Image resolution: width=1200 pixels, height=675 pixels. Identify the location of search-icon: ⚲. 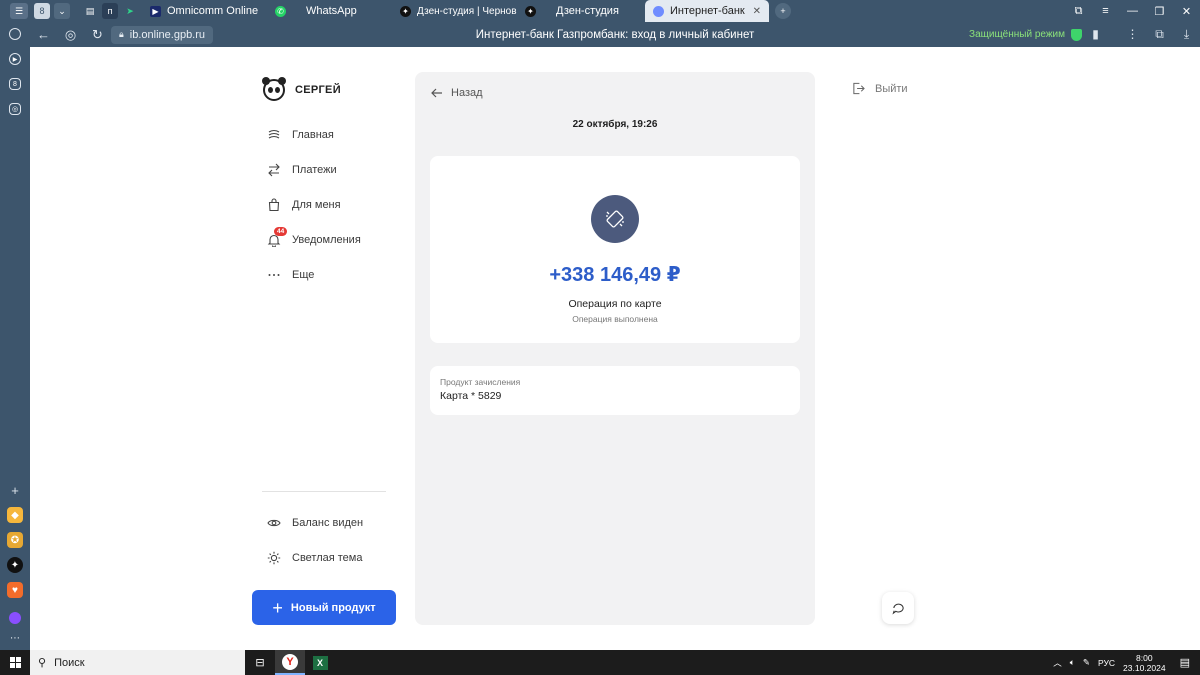
(42, 663).